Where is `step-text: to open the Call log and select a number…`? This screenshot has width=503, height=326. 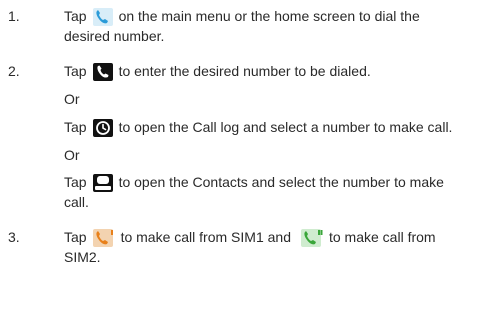
step-text: to open the Call log and select a number… is located at coordinates (285, 127).